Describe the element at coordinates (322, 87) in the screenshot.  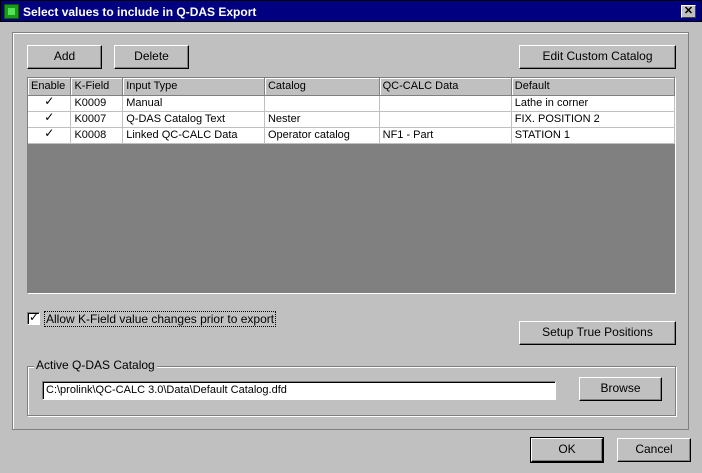
I see `column-header-catalog: Catalog` at that location.